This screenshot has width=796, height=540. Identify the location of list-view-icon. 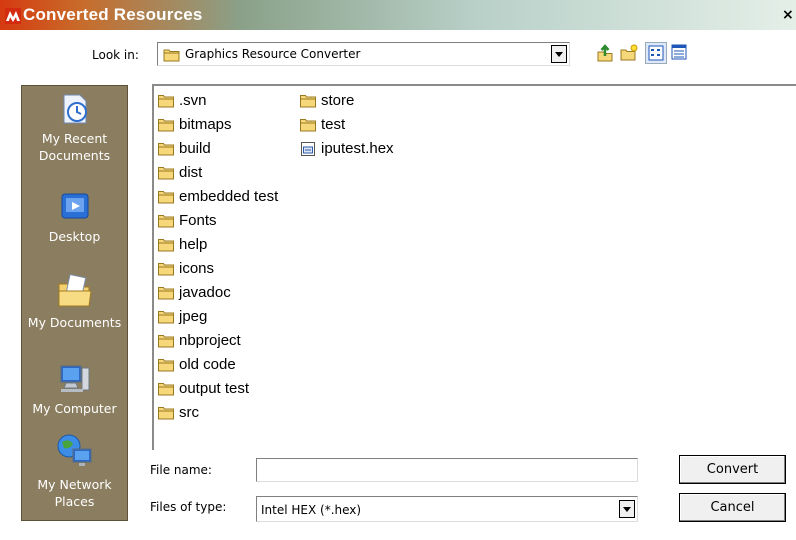
(656, 53).